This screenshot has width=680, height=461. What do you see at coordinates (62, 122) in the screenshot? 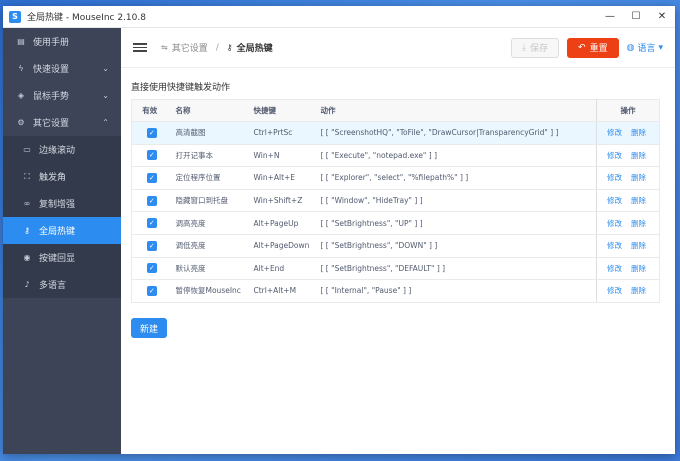
I see `sidebar-item-other-settings: ⚙ 其它设置 ⌃` at bounding box center [62, 122].